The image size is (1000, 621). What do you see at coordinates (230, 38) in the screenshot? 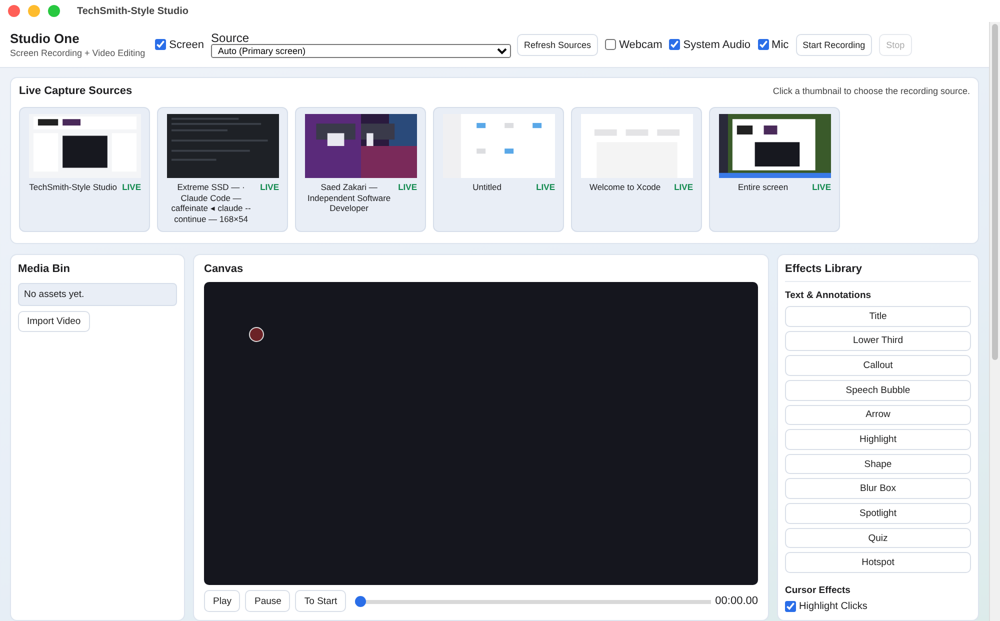
I see `field-label: Source` at bounding box center [230, 38].